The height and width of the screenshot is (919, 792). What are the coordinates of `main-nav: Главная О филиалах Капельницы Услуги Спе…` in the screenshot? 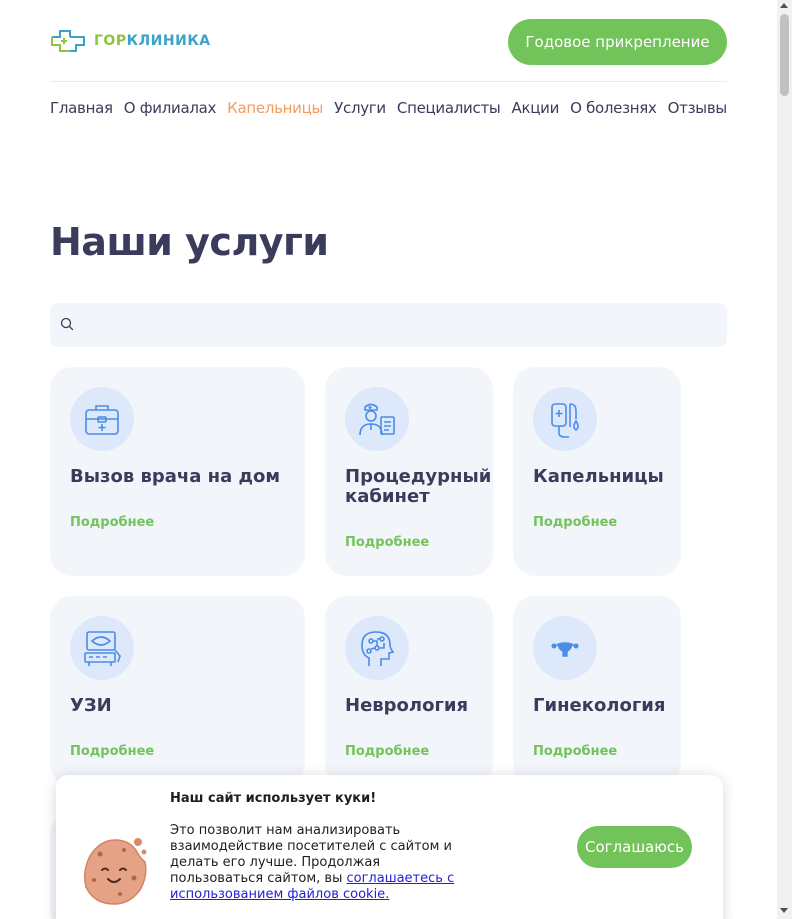 It's located at (388, 108).